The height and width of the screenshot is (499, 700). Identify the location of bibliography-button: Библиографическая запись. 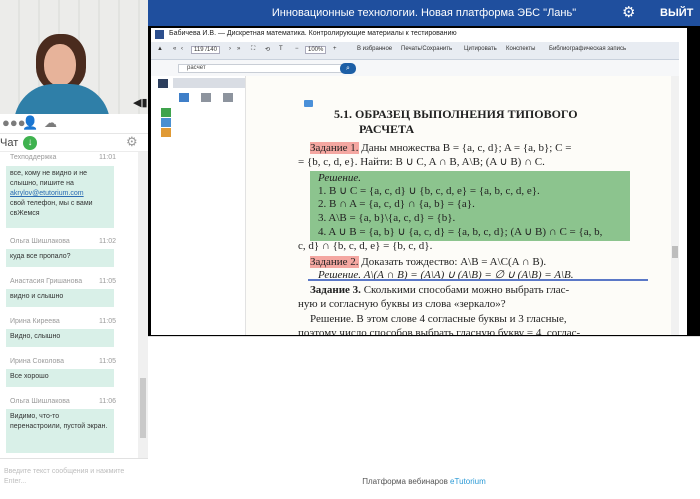
(587, 49).